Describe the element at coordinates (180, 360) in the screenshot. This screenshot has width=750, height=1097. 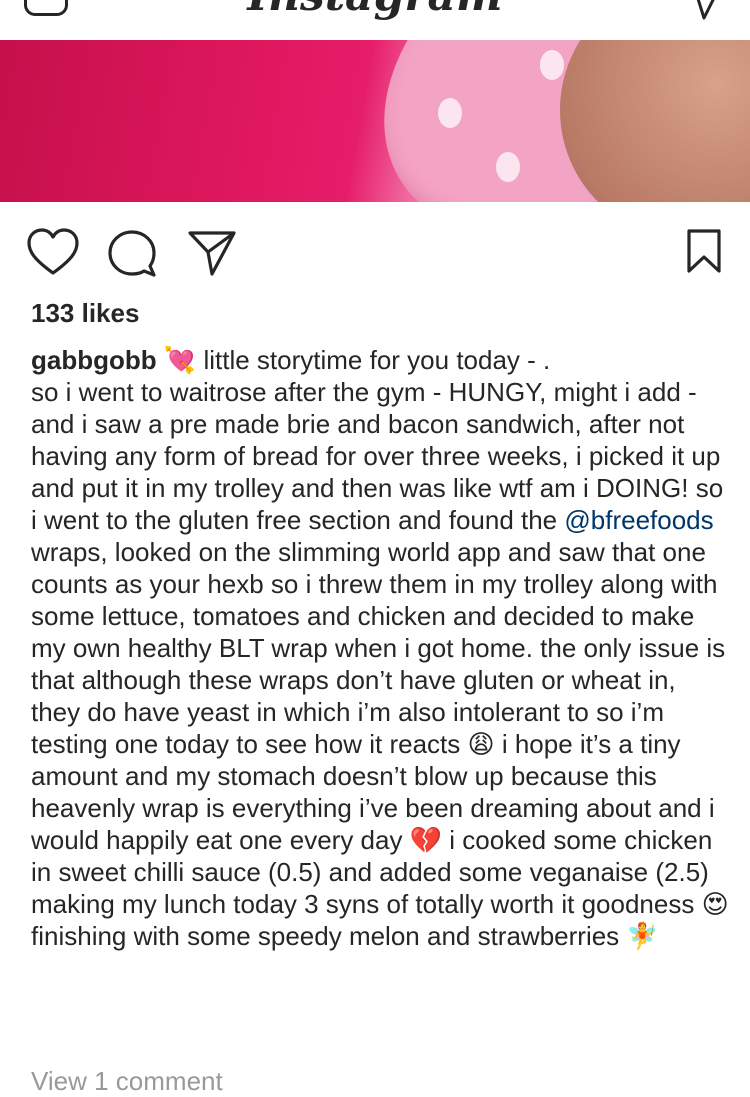
I see `cupid-heart-emoji: 💘` at that location.